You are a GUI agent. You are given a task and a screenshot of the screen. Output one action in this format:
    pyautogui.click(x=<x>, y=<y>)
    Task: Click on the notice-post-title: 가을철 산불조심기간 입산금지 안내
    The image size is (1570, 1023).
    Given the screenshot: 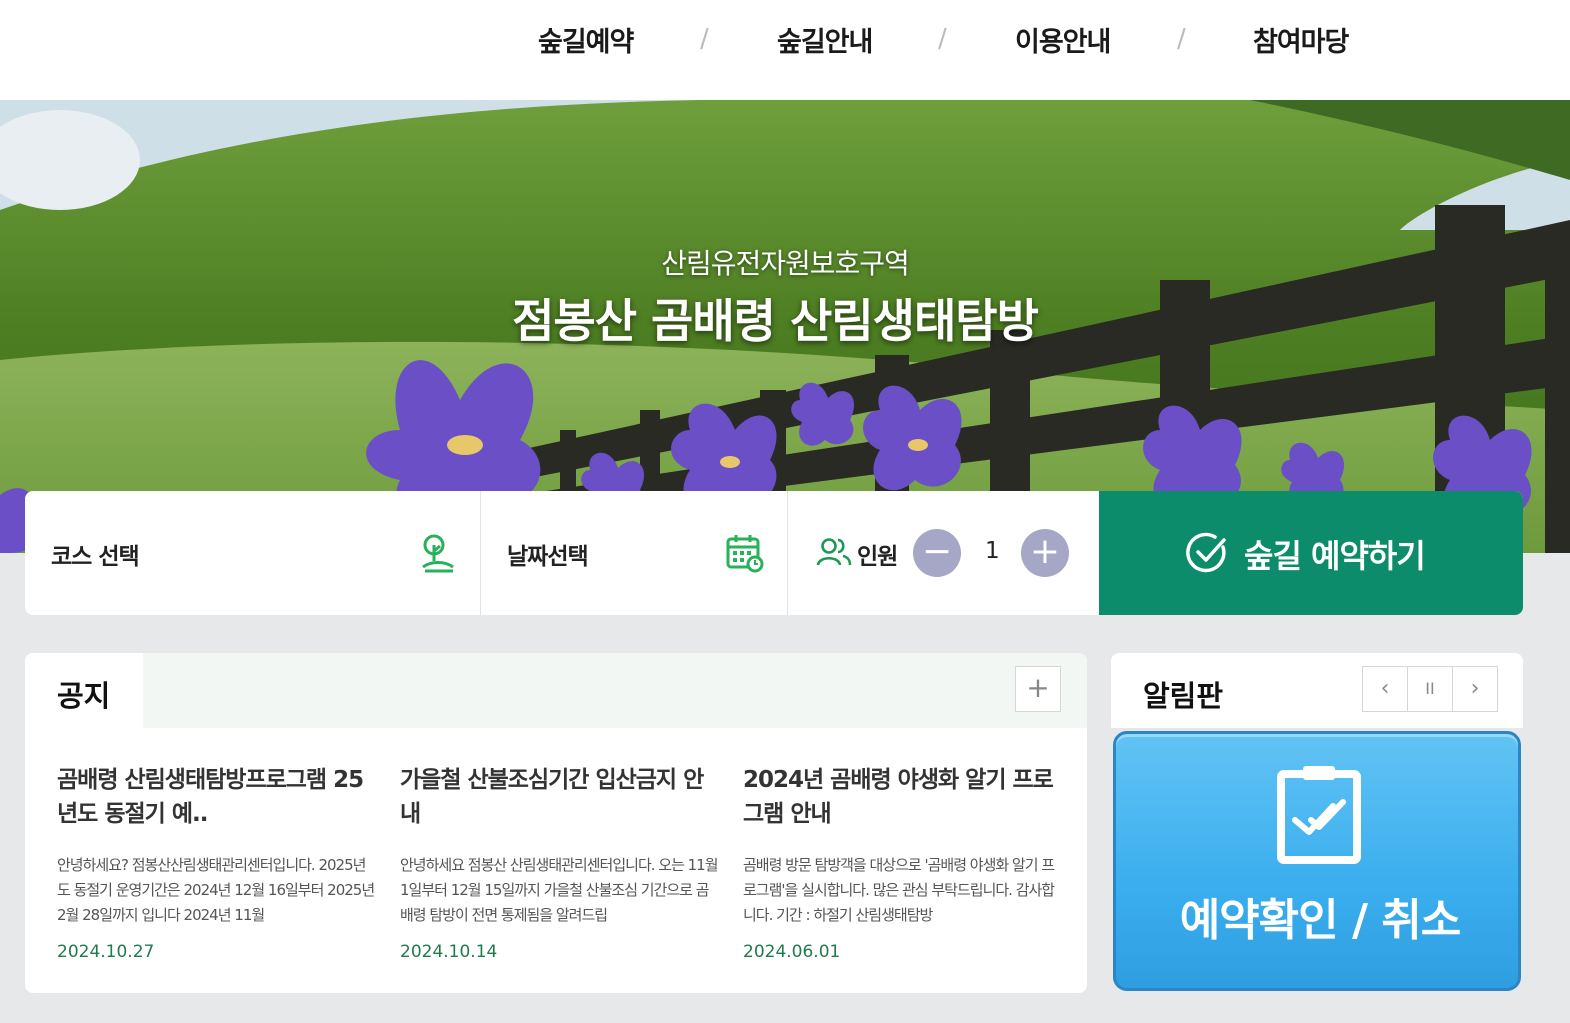 What is the action you would take?
    pyautogui.click(x=552, y=797)
    